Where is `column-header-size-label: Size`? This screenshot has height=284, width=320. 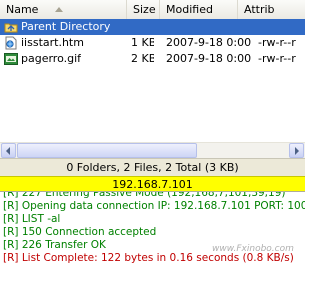 column-header-size-label: Size is located at coordinates (144, 9).